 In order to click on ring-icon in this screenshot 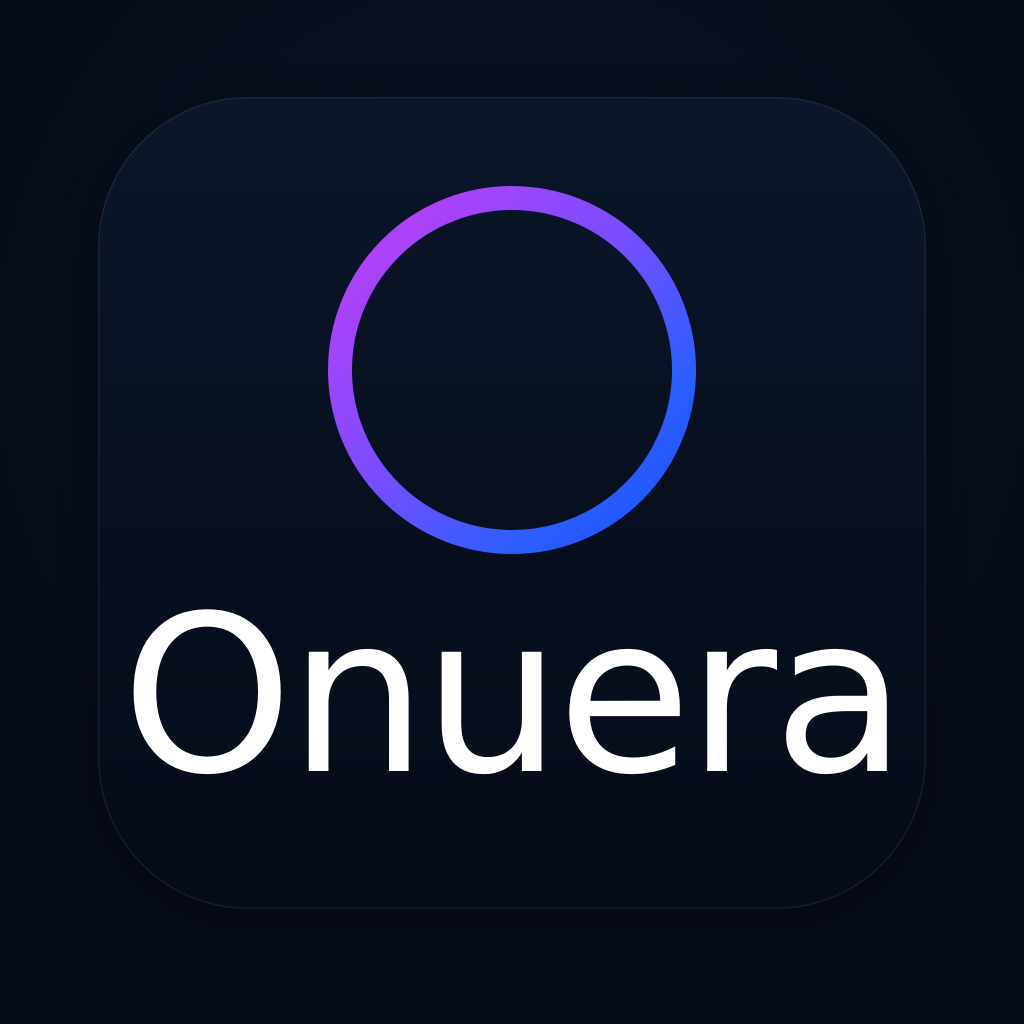, I will do `click(512, 370)`.